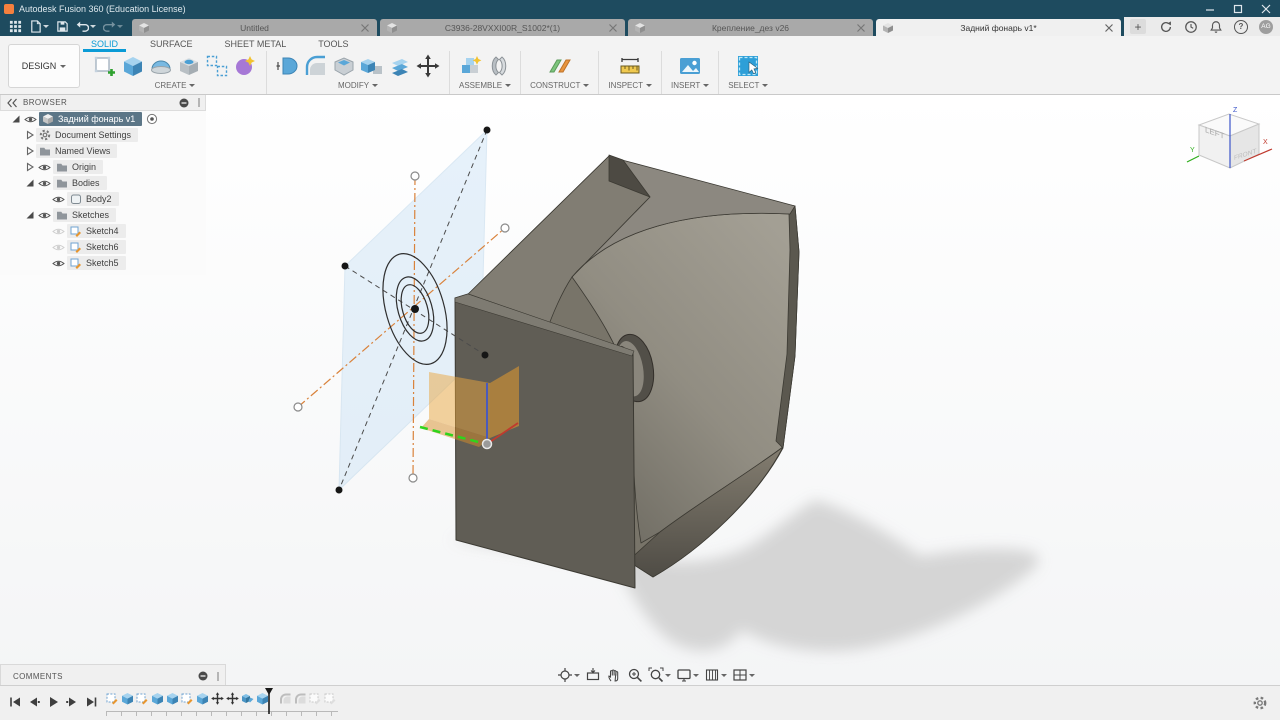 The height and width of the screenshot is (720, 1280). What do you see at coordinates (46, 28) in the screenshot?
I see `file-menu-caret` at bounding box center [46, 28].